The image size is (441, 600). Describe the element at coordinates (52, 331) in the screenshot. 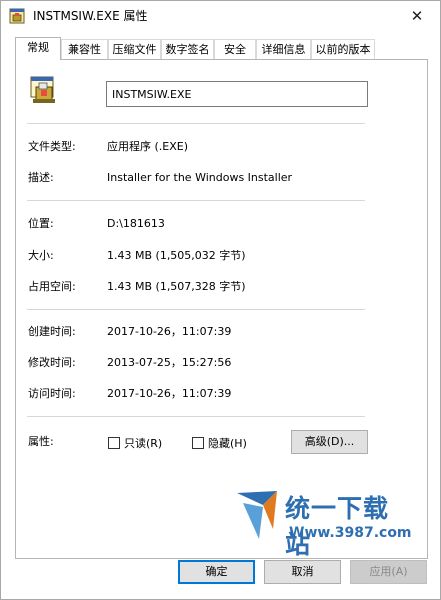

I see `created-label: 创建时间:` at that location.